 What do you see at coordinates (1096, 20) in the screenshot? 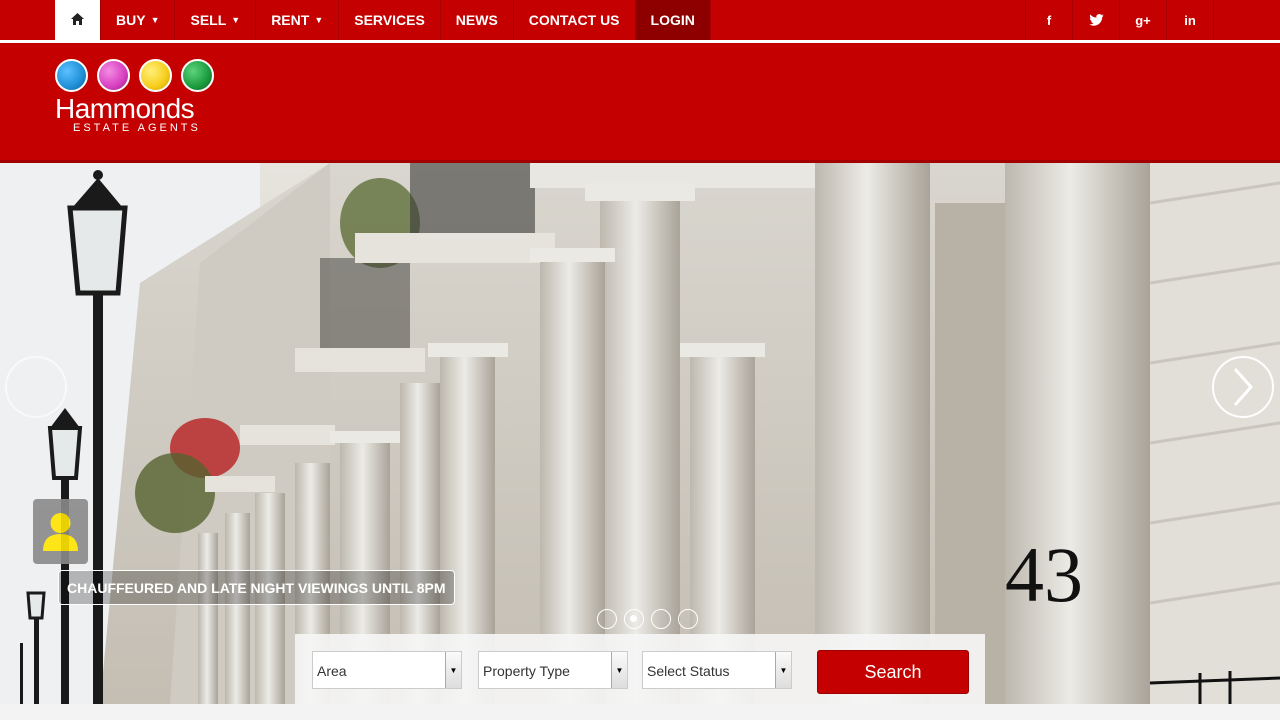
I see `twitter-icon` at bounding box center [1096, 20].